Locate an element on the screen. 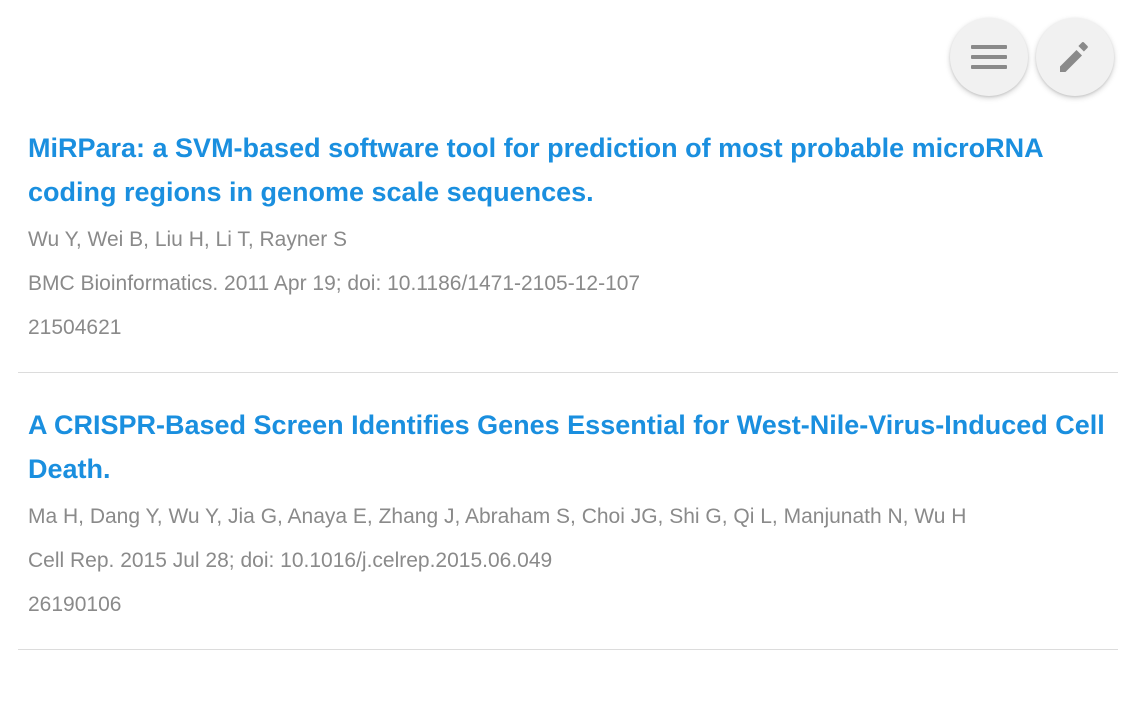  pencil-icon is located at coordinates (1075, 57).